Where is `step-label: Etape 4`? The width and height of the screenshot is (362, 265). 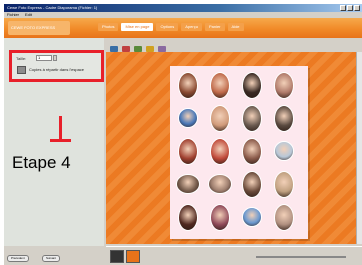
step-label: Etape 4 is located at coordinates (41, 162).